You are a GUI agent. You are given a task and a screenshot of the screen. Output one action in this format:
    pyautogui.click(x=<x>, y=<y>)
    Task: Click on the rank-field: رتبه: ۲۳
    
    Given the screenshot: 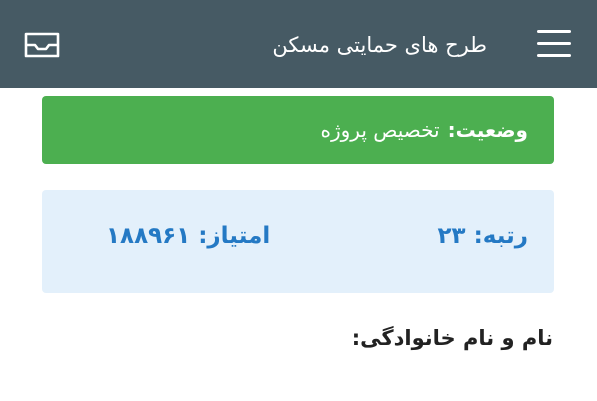 What is the action you would take?
    pyautogui.click(x=483, y=236)
    